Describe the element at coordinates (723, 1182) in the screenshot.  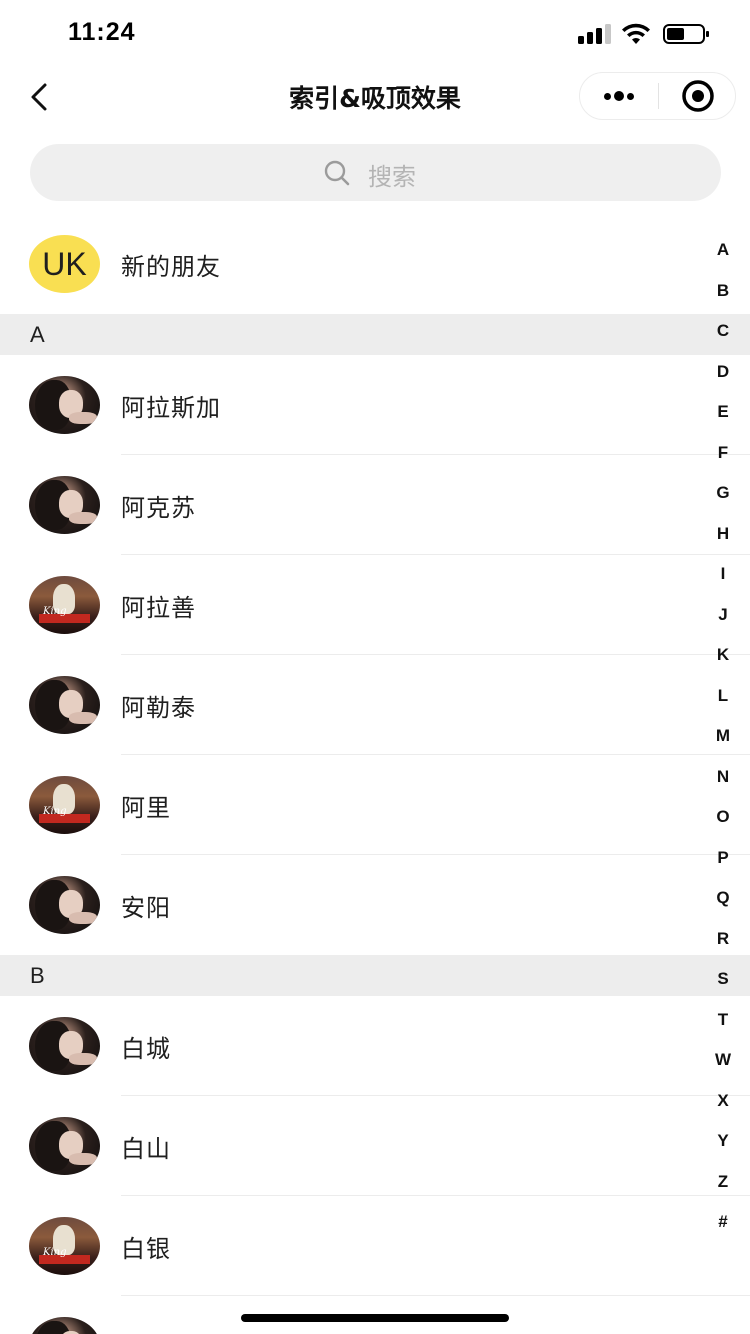
I see `index-letter: Z` at that location.